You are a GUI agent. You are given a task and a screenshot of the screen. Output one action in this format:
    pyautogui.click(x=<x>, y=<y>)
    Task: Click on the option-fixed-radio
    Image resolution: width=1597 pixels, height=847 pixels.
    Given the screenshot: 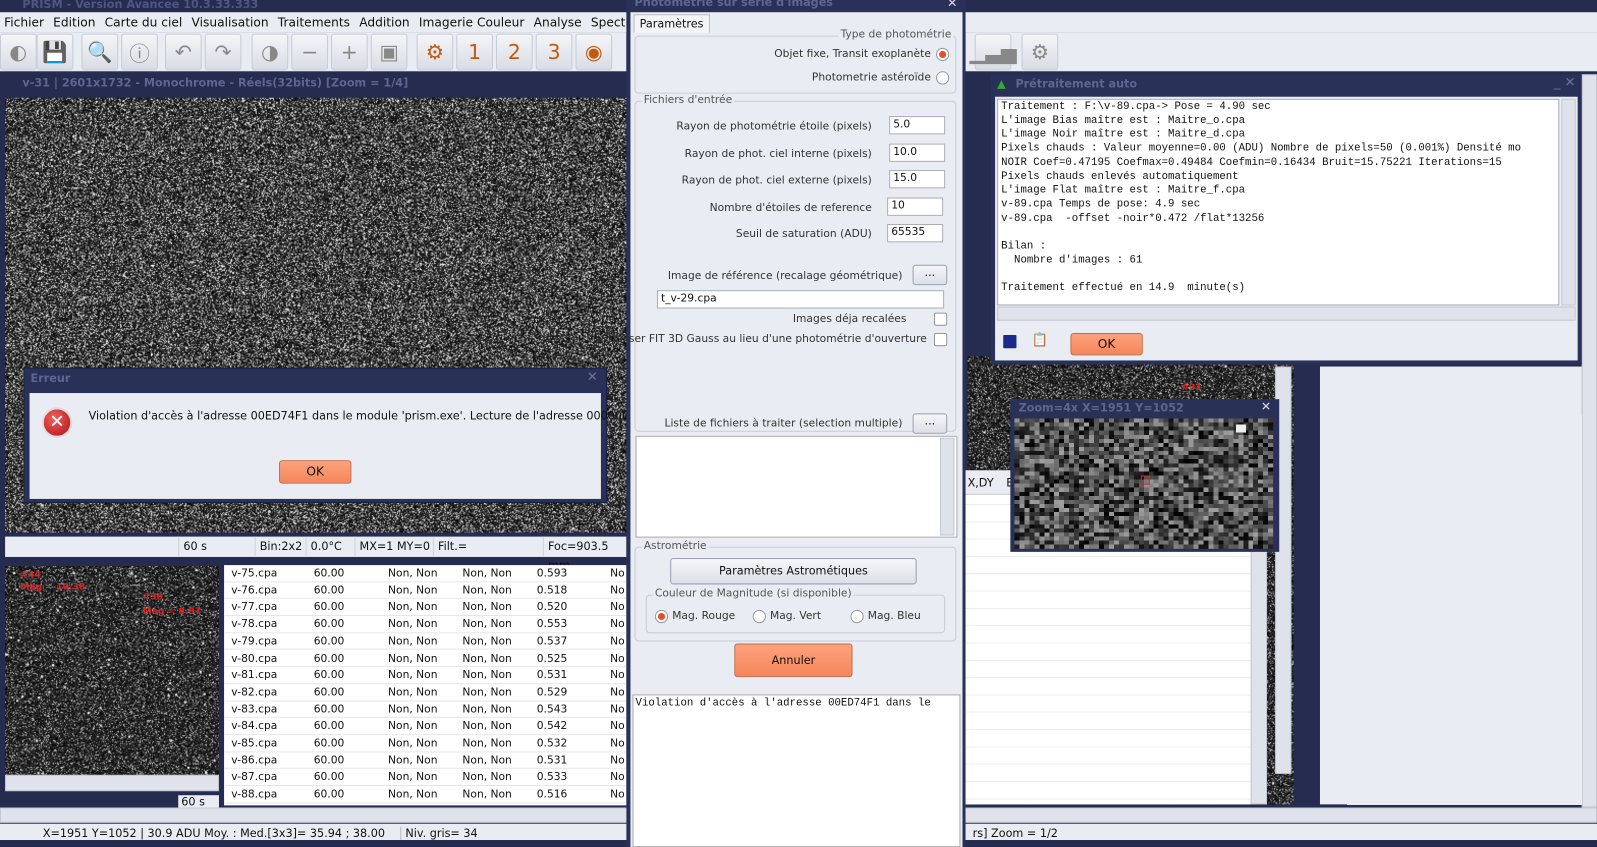 What is the action you would take?
    pyautogui.click(x=942, y=54)
    